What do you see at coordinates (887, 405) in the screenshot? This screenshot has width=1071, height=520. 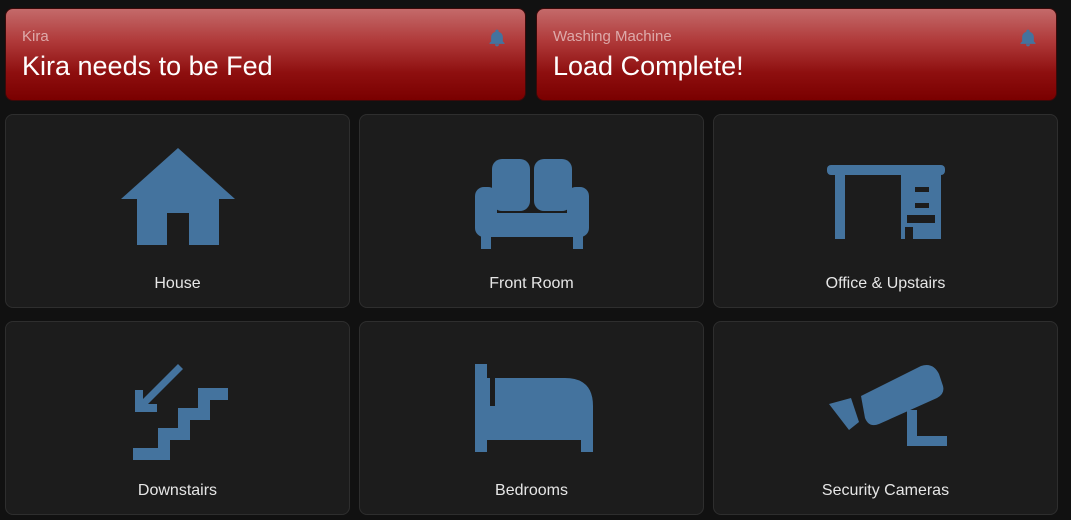 I see `cctv-icon` at bounding box center [887, 405].